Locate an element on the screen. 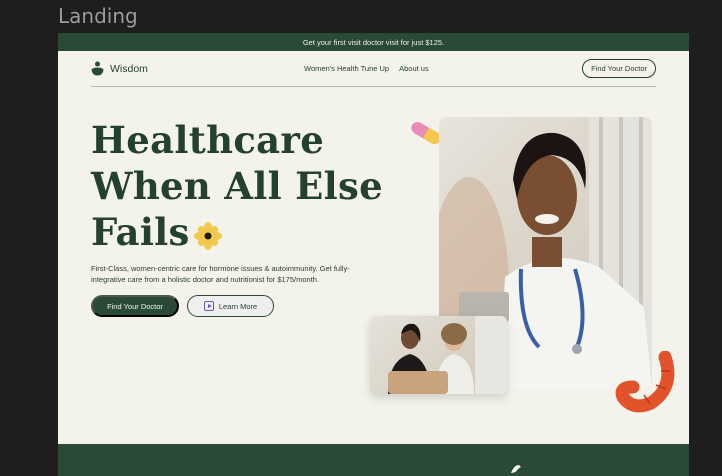  nav-links: Women's Health Tune Up About us is located at coordinates (366, 68).